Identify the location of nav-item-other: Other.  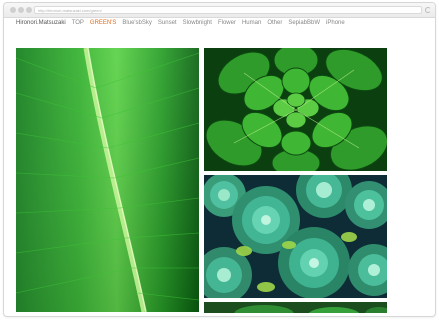
(274, 23).